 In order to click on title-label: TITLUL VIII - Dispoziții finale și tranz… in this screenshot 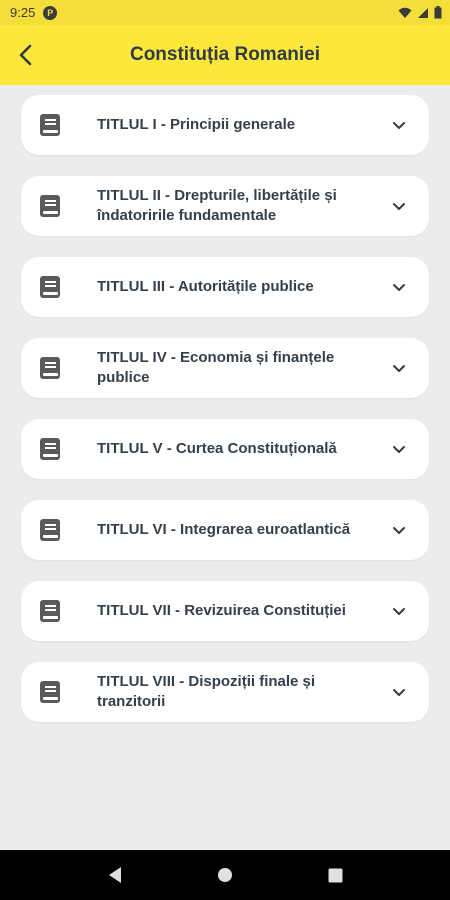, I will do `click(206, 691)`.